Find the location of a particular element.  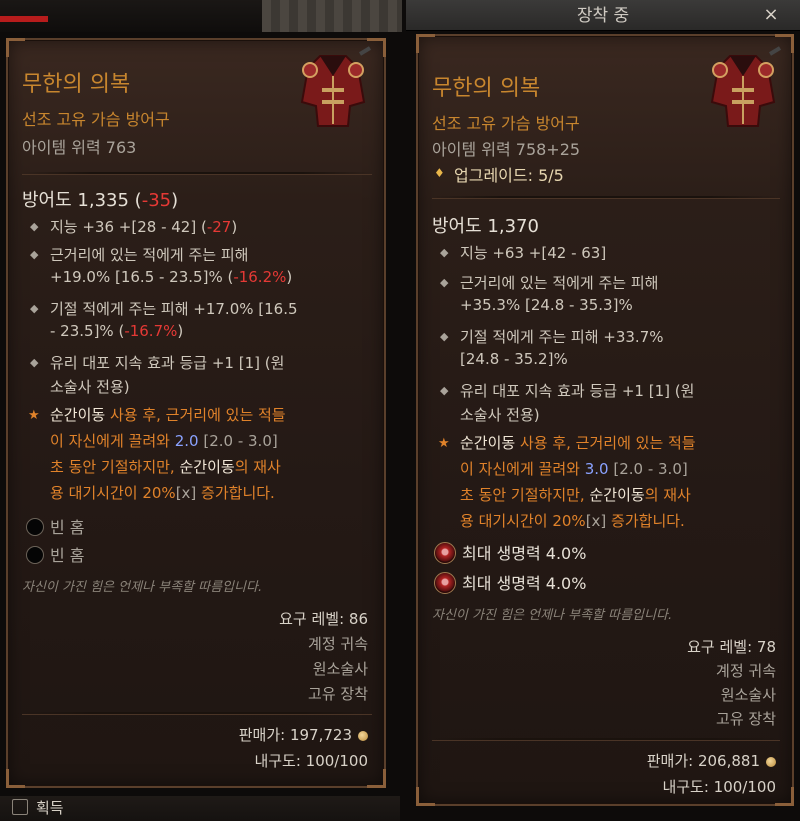

sell-value-text: 판매가: 206,881 is located at coordinates (703, 761).